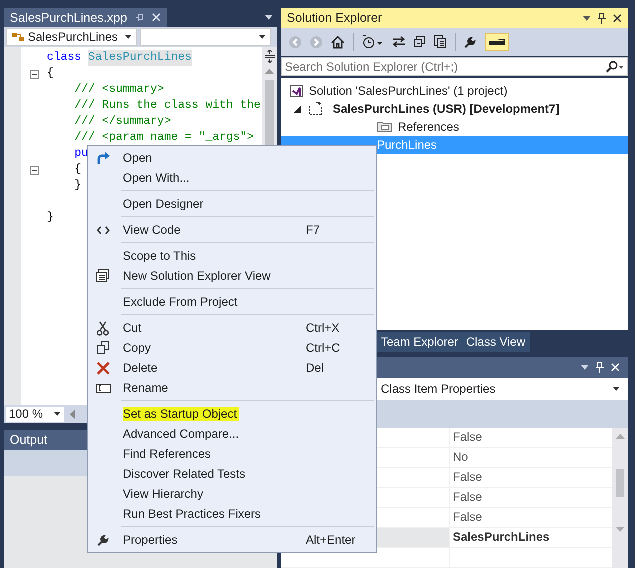 The image size is (635, 568). What do you see at coordinates (232, 204) in the screenshot?
I see `menu-item: Open Designer` at bounding box center [232, 204].